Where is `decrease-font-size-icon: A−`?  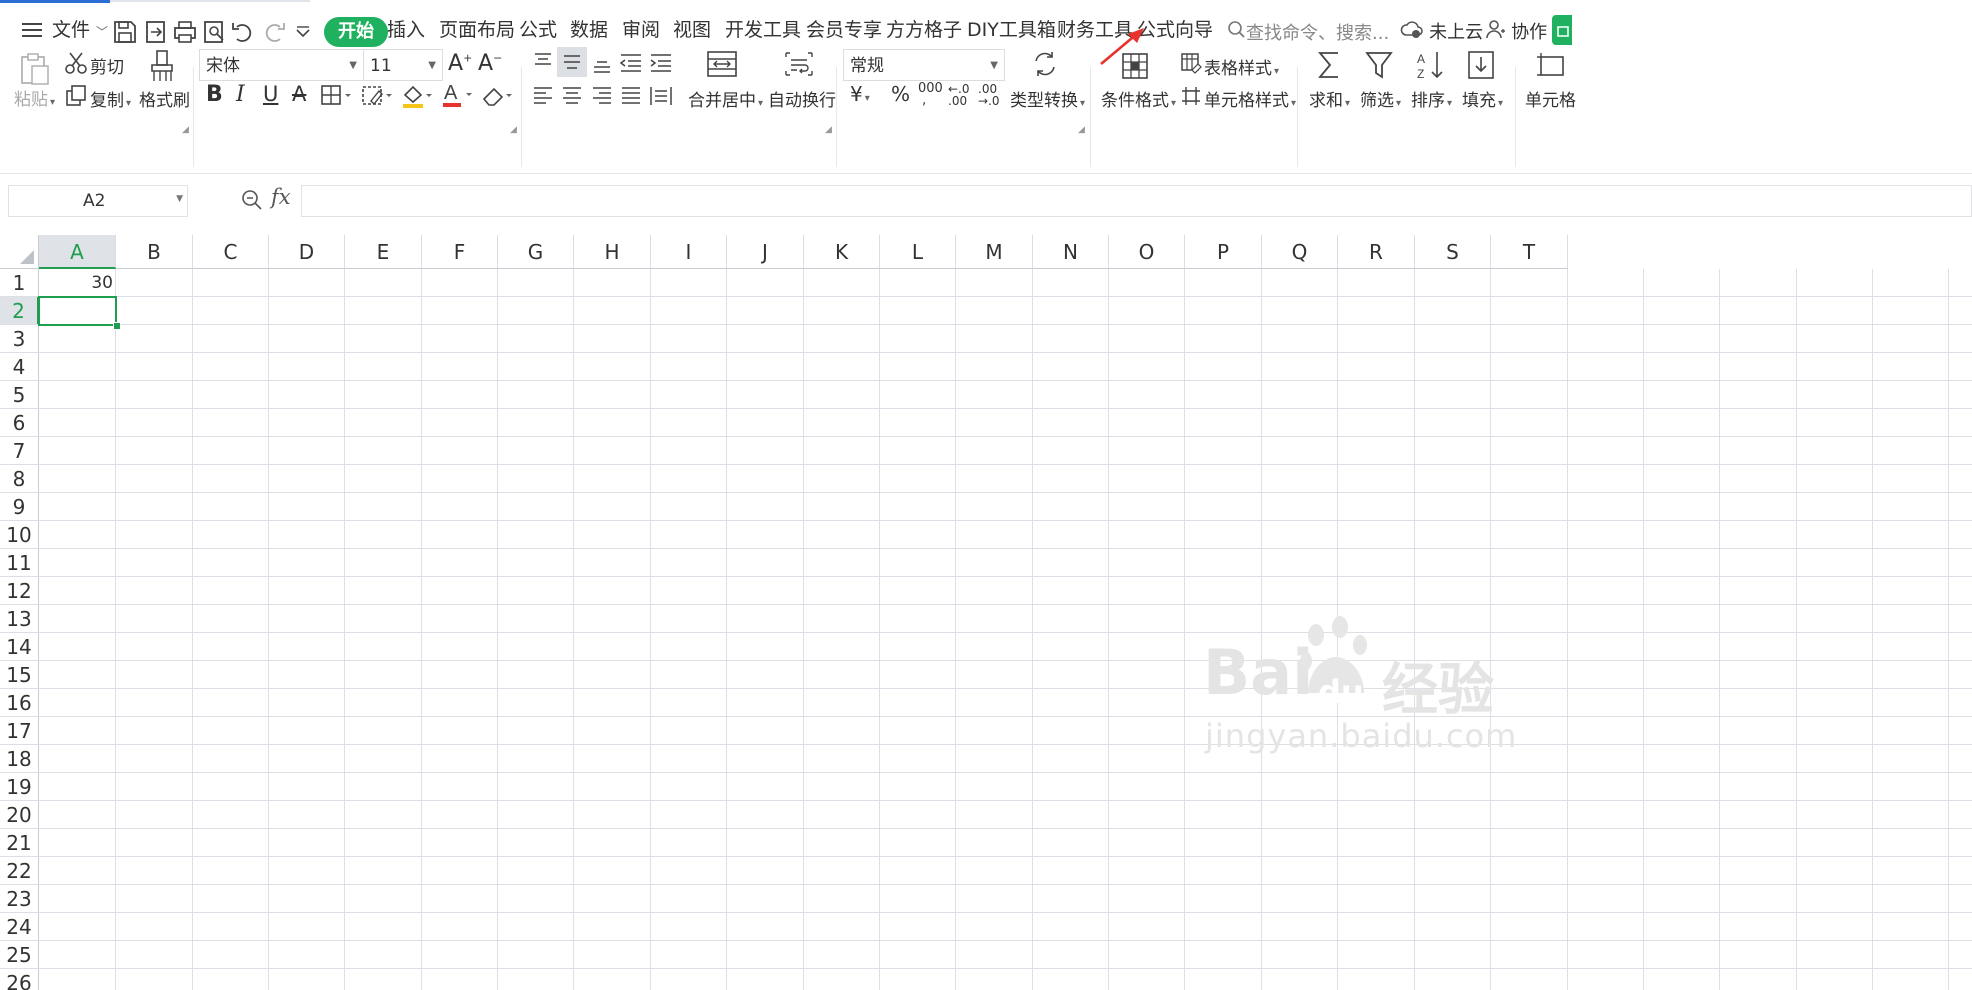
decrease-font-size-icon: A− is located at coordinates (491, 64).